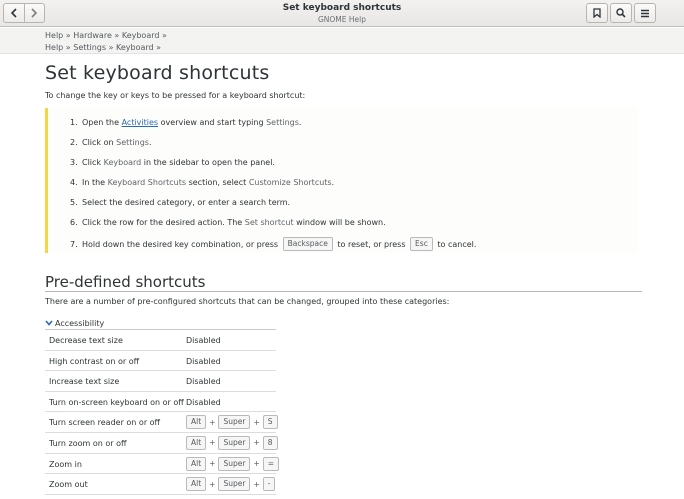 This screenshot has height=499, width=684. I want to click on key-cap: =, so click(271, 463).